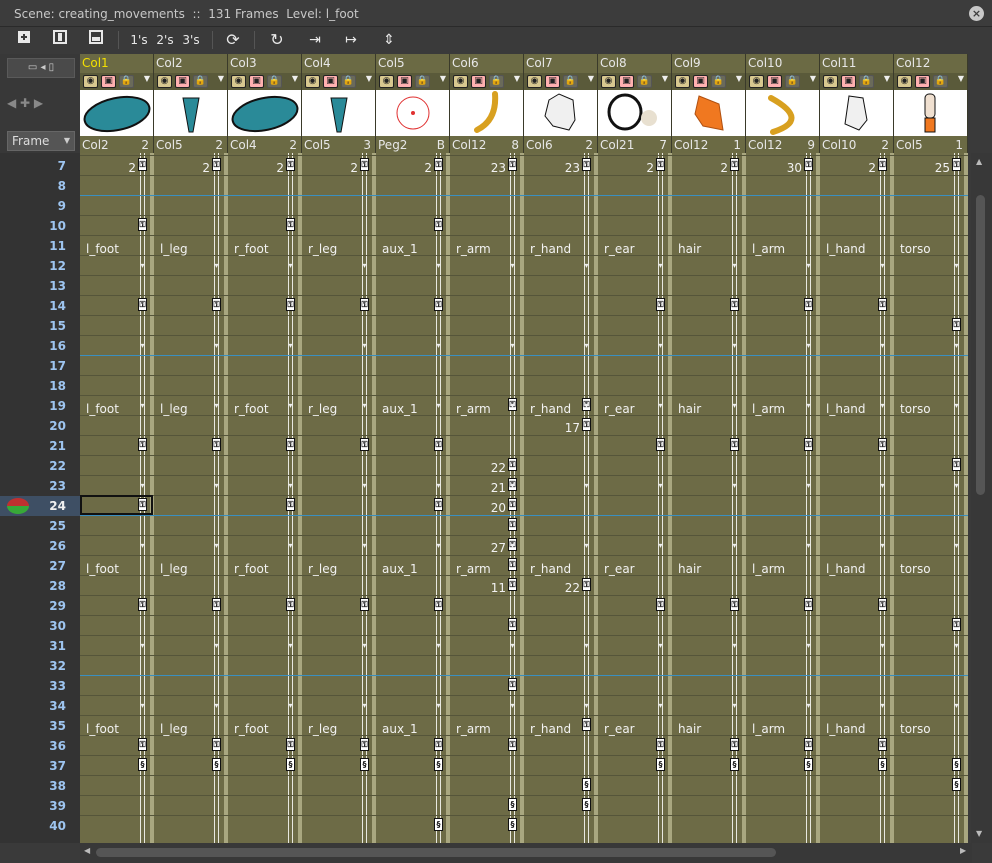 This screenshot has width=992, height=863. Describe the element at coordinates (40, 646) in the screenshot. I see `frame-number-31: 31` at that location.